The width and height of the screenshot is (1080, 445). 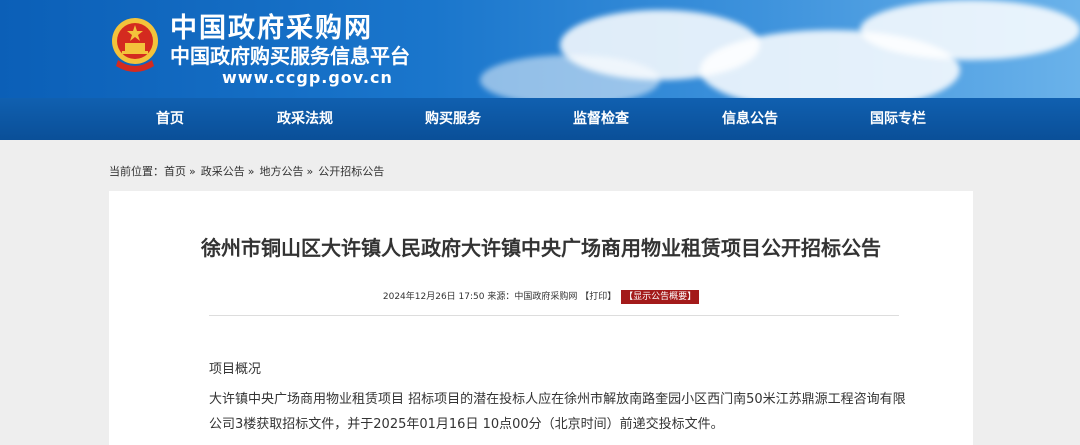 What do you see at coordinates (246, 172) in the screenshot?
I see `breadcrumb: 当前位置：首页» 政采公告» 地方公告» 公开招标公告` at bounding box center [246, 172].